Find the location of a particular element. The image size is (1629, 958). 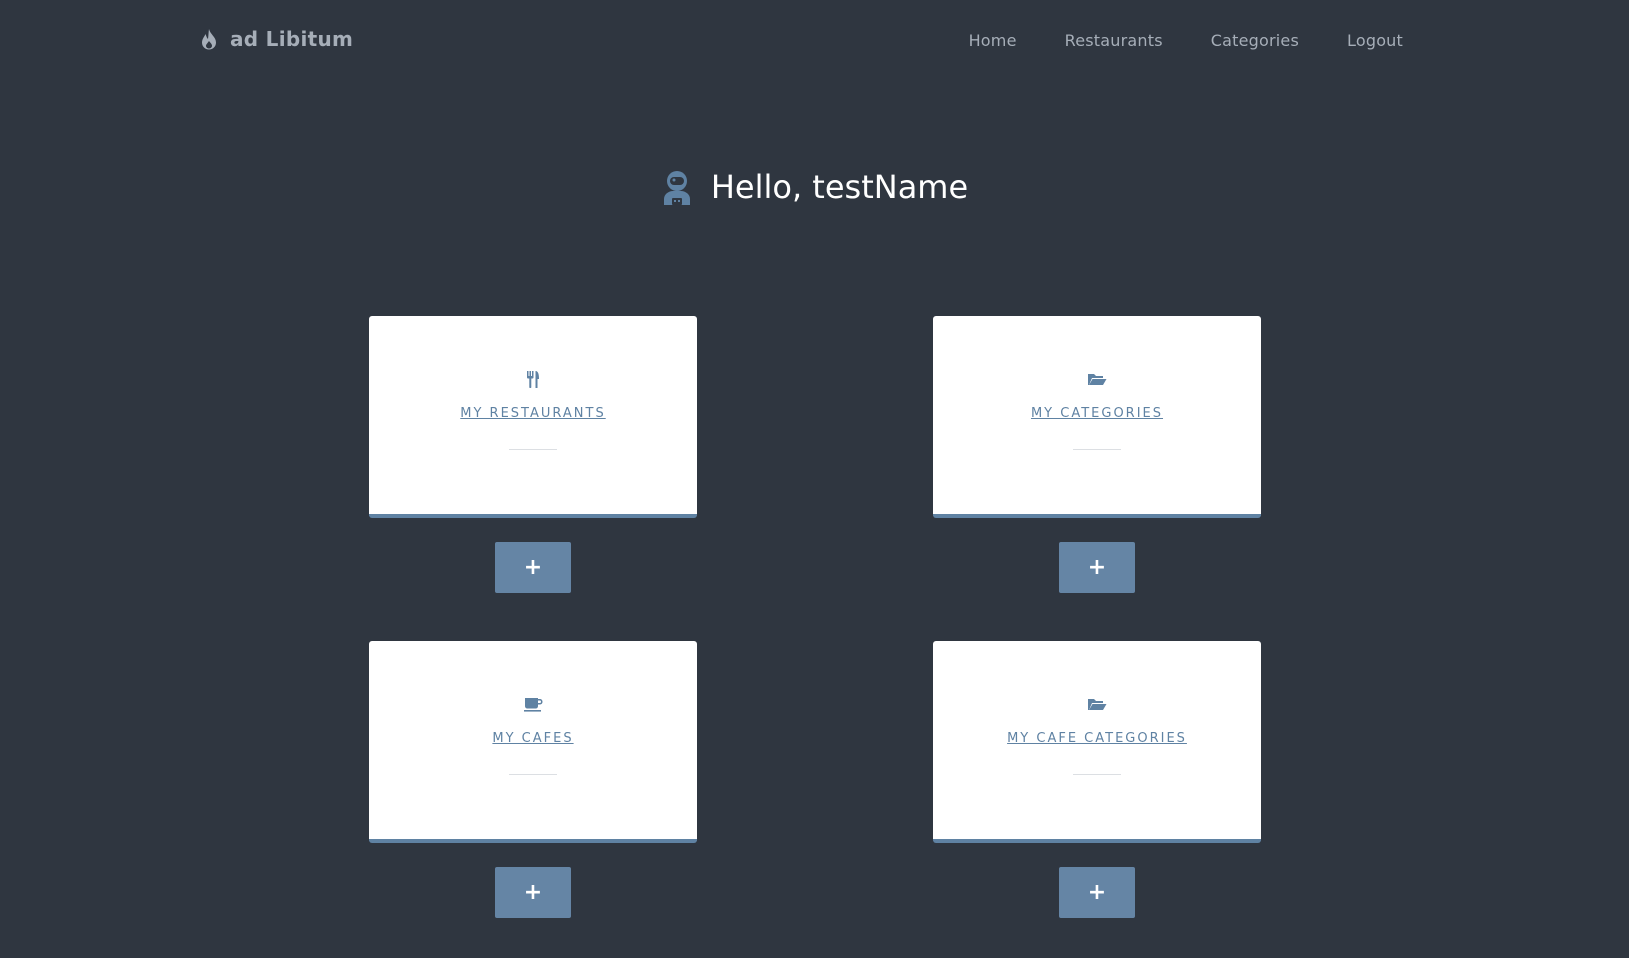

add-category-button: + is located at coordinates (1097, 567).